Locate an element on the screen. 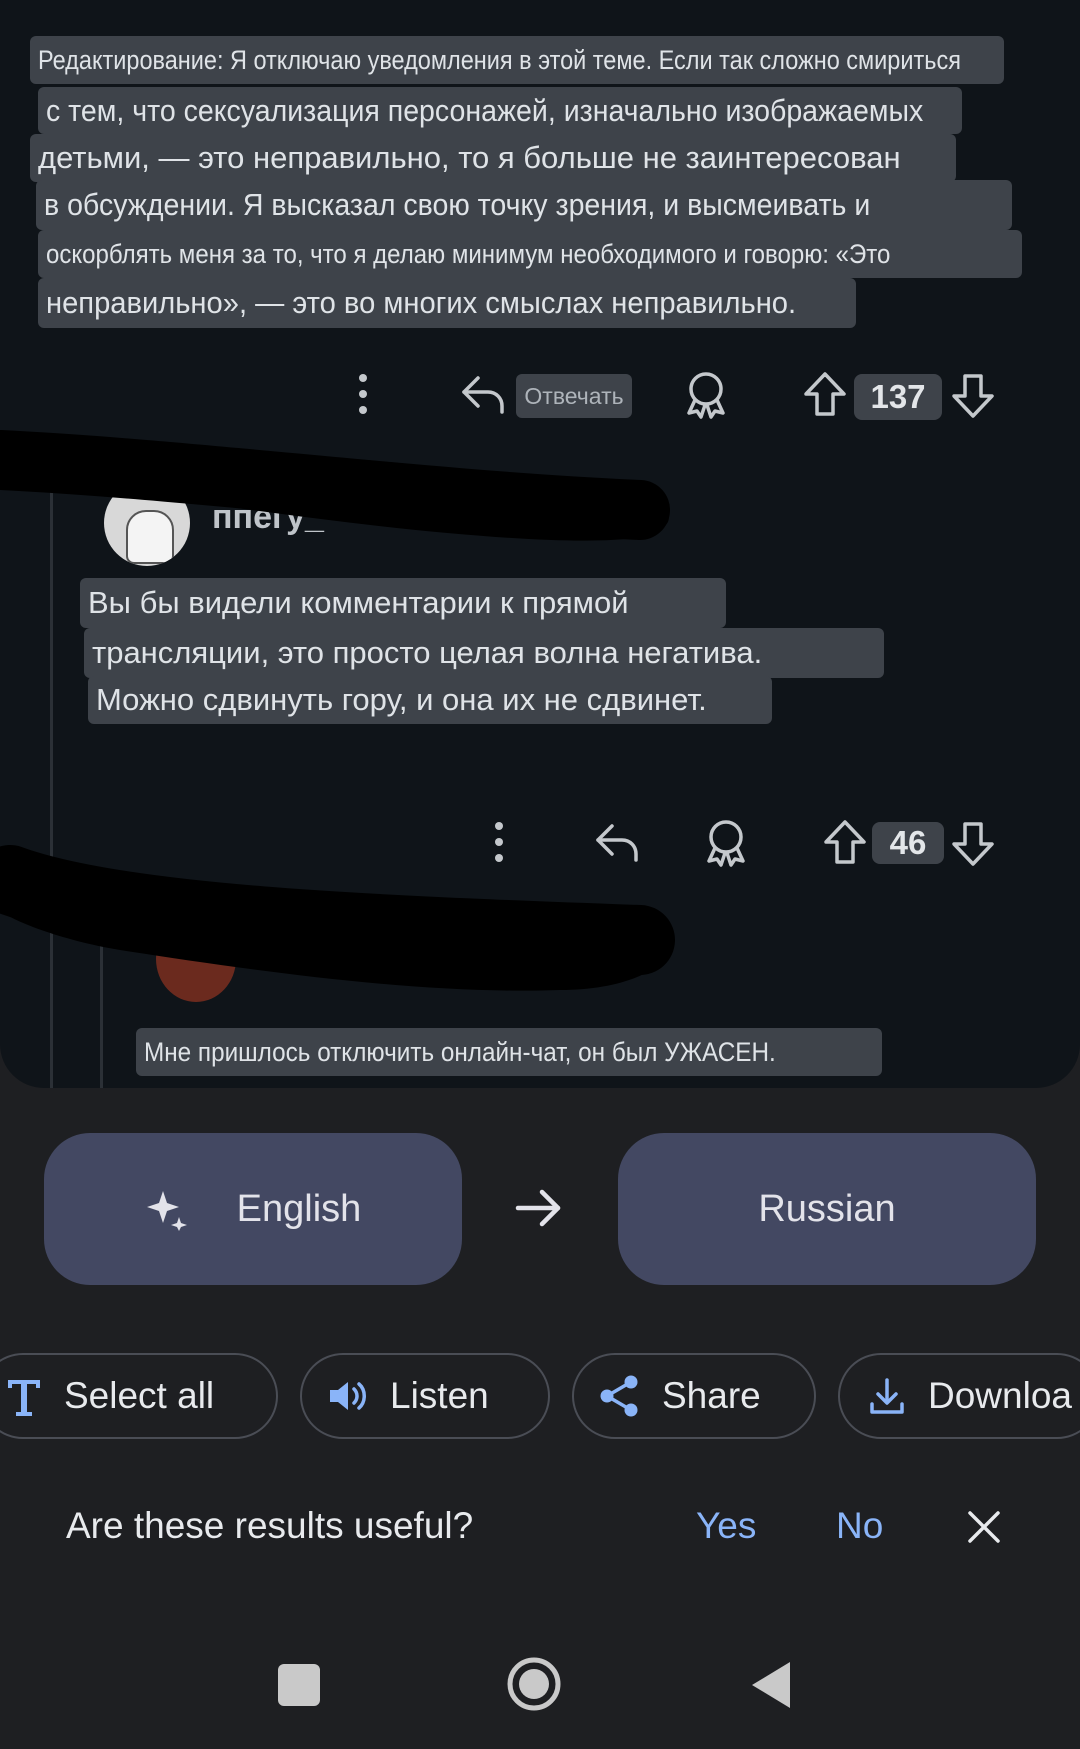  share-button: Share is located at coordinates (694, 1396).